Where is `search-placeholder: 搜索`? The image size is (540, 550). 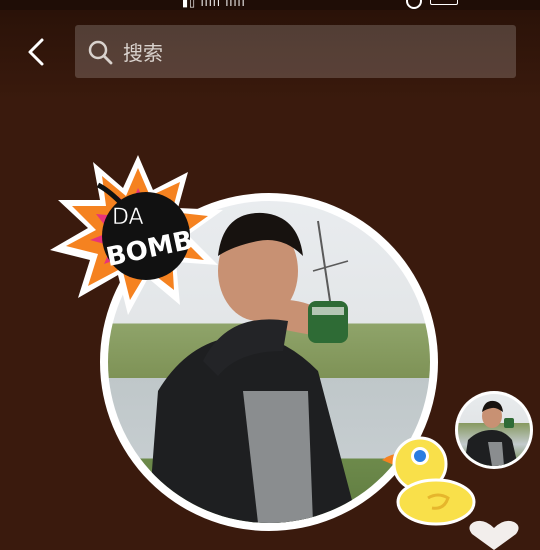
search-placeholder: 搜索 is located at coordinates (143, 53).